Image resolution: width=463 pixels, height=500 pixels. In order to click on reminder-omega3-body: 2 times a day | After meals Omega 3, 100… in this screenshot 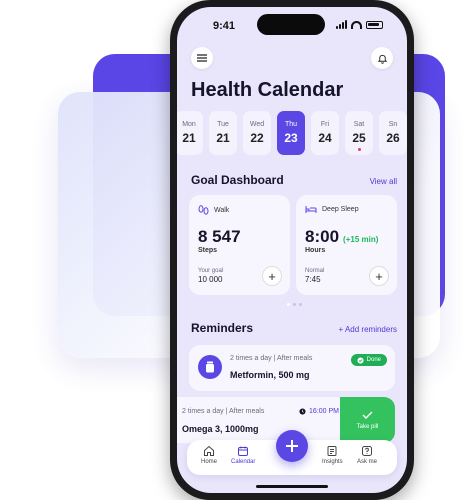, I will do `click(262, 420)`.